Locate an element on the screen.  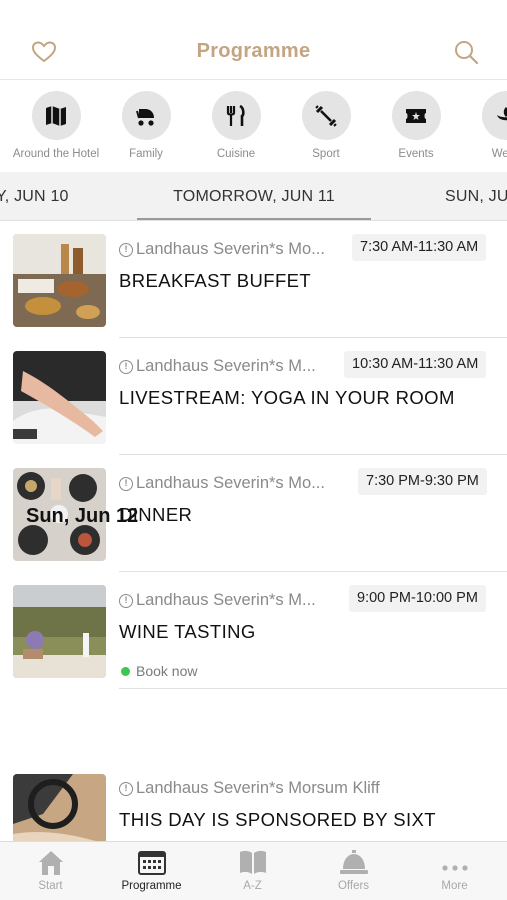
wellness-icon is located at coordinates (502, 113).